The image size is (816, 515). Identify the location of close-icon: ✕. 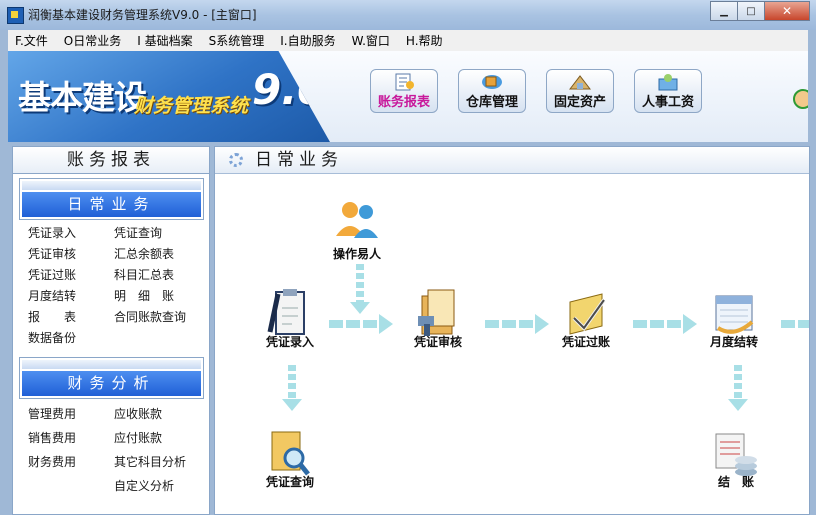
(787, 11).